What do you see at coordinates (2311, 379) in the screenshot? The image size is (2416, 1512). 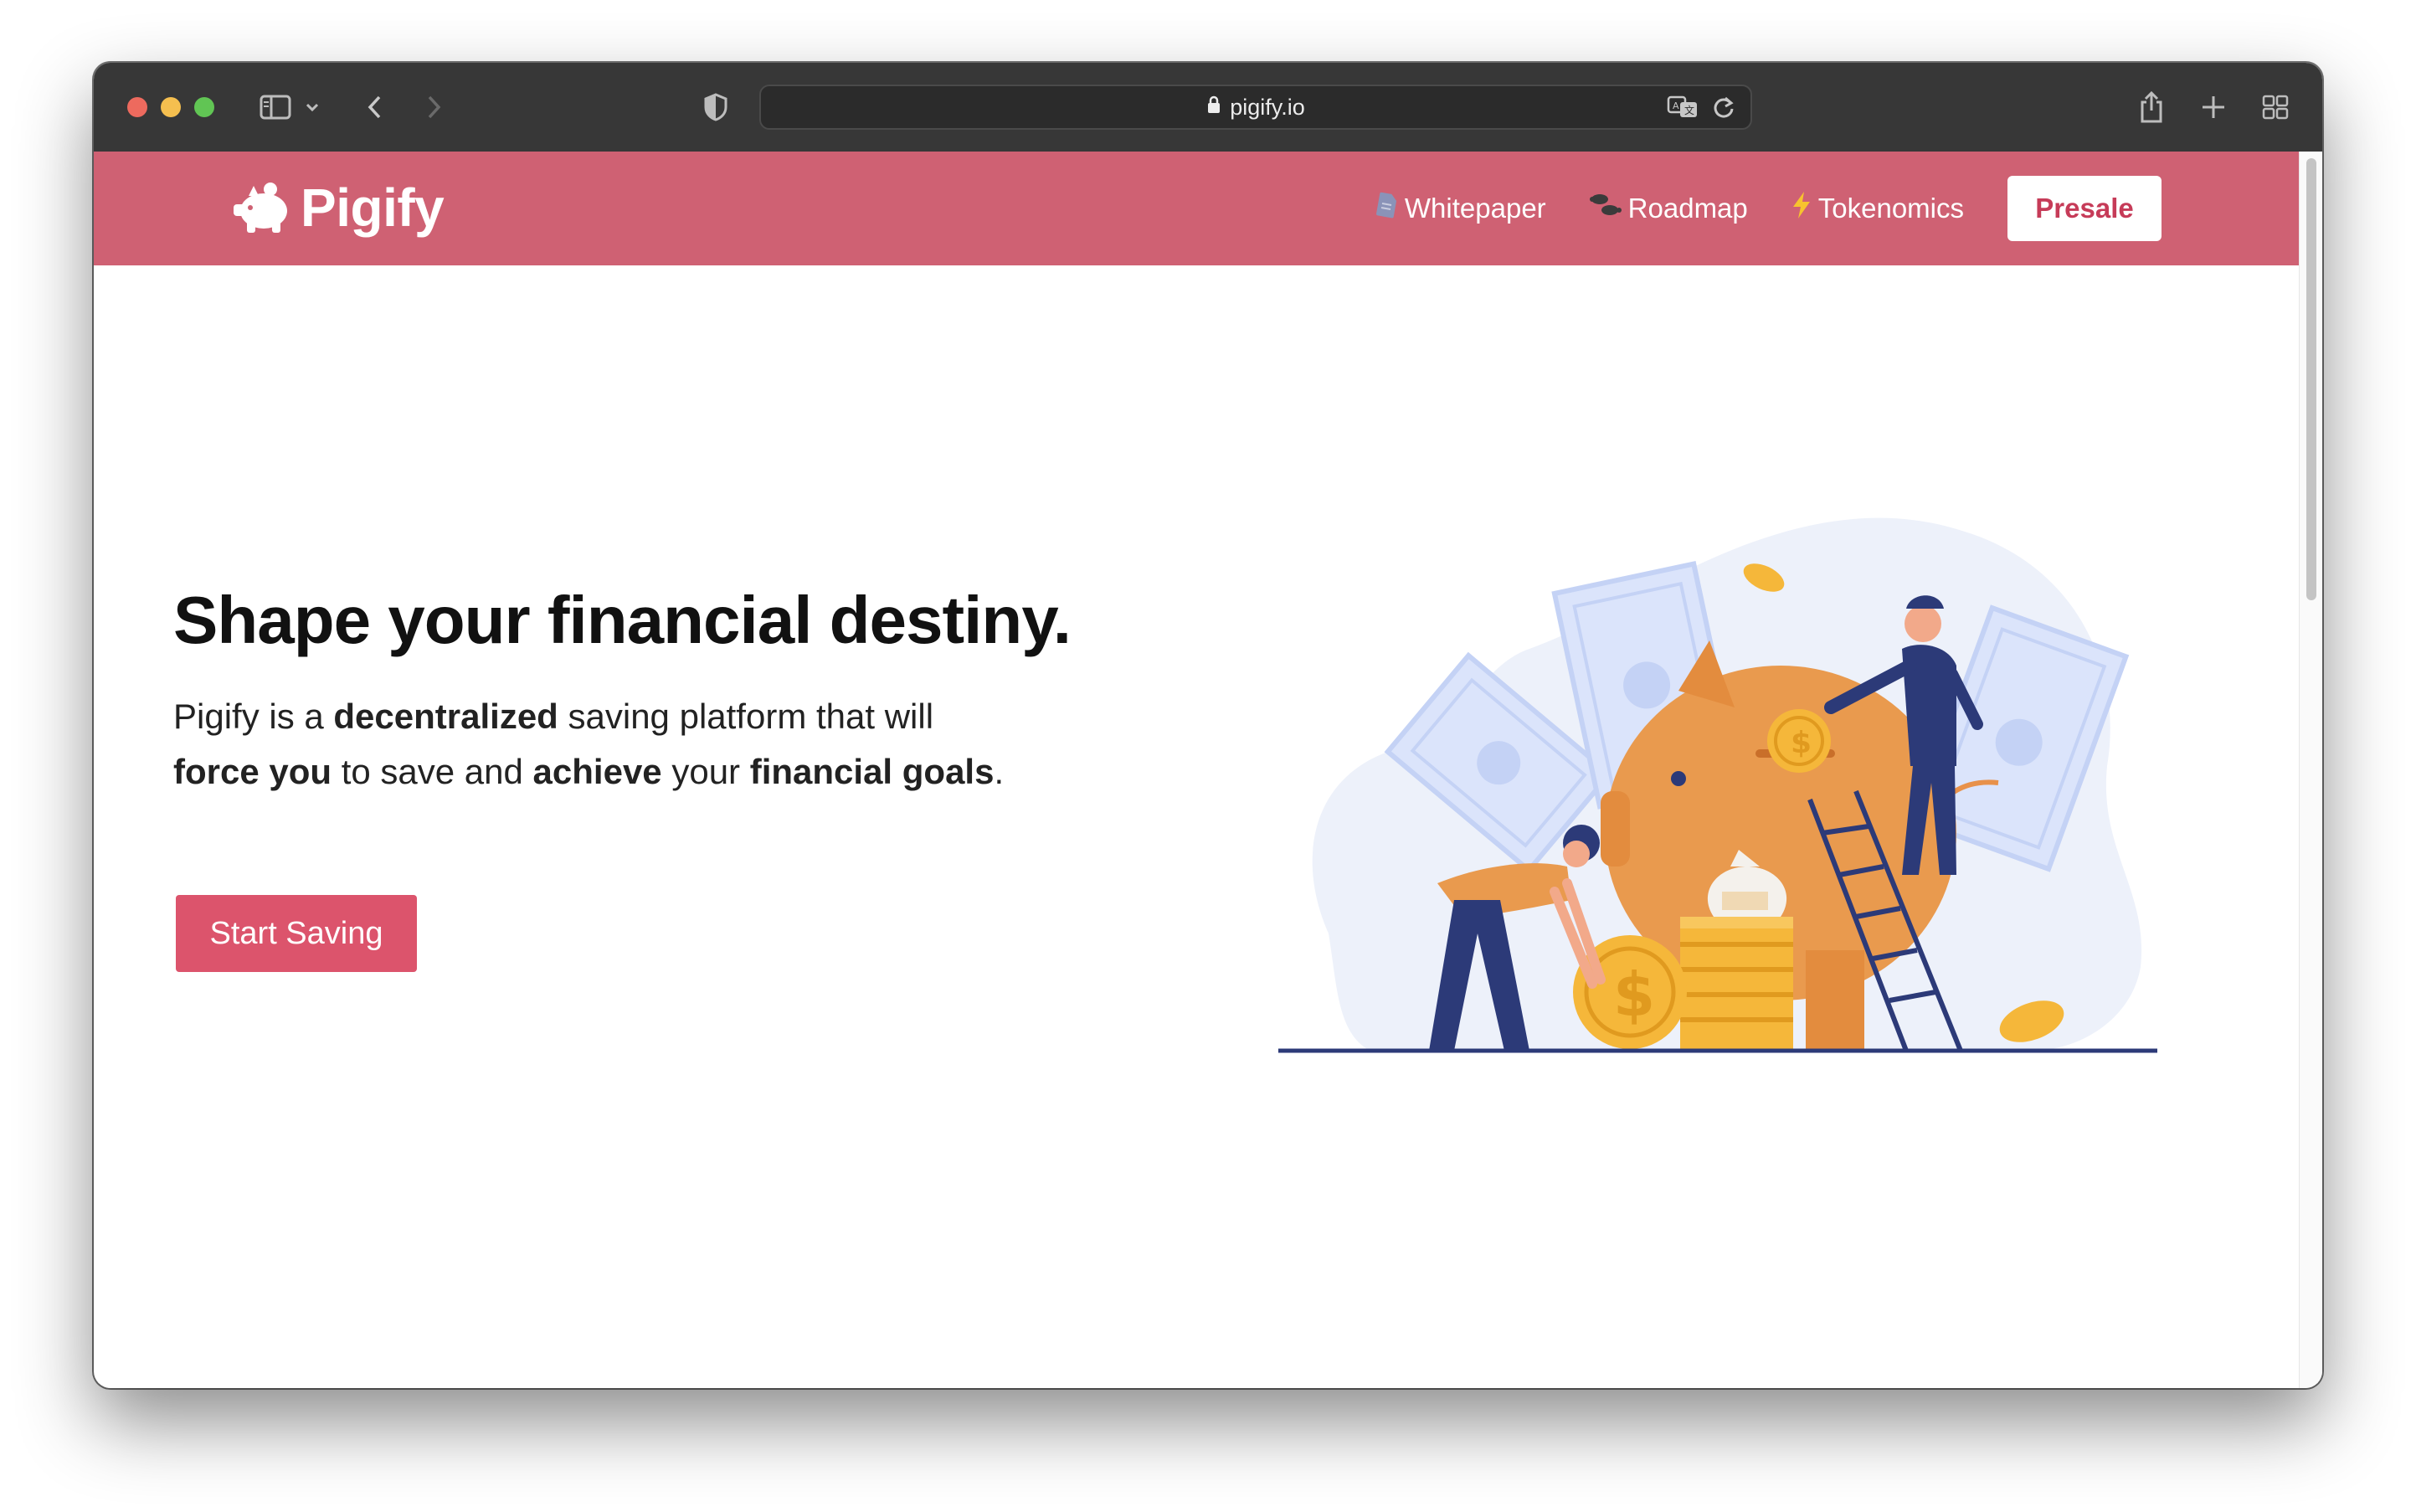 I see `scrollbar-thumb` at bounding box center [2311, 379].